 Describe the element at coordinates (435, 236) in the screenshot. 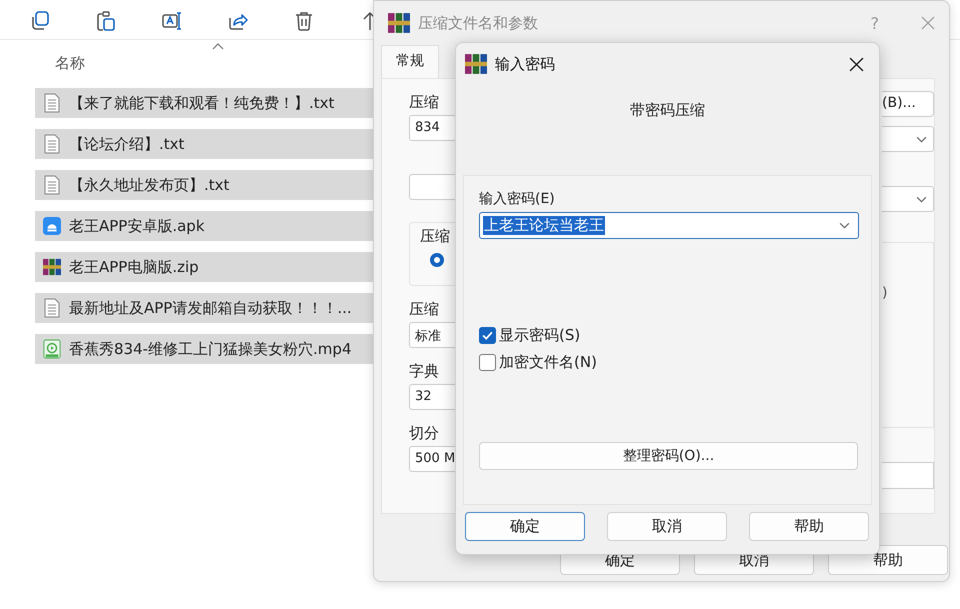

I see `group-label: 压缩` at that location.